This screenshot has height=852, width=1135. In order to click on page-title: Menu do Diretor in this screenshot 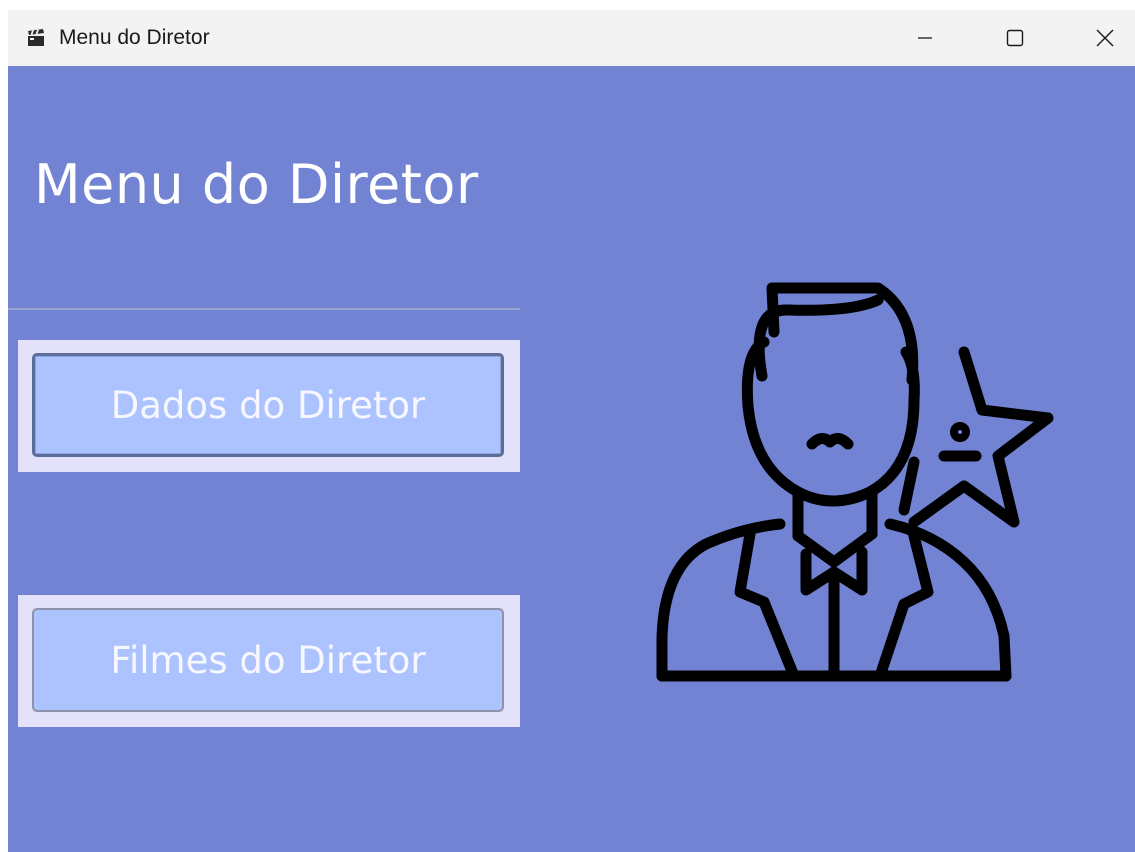, I will do `click(256, 184)`.